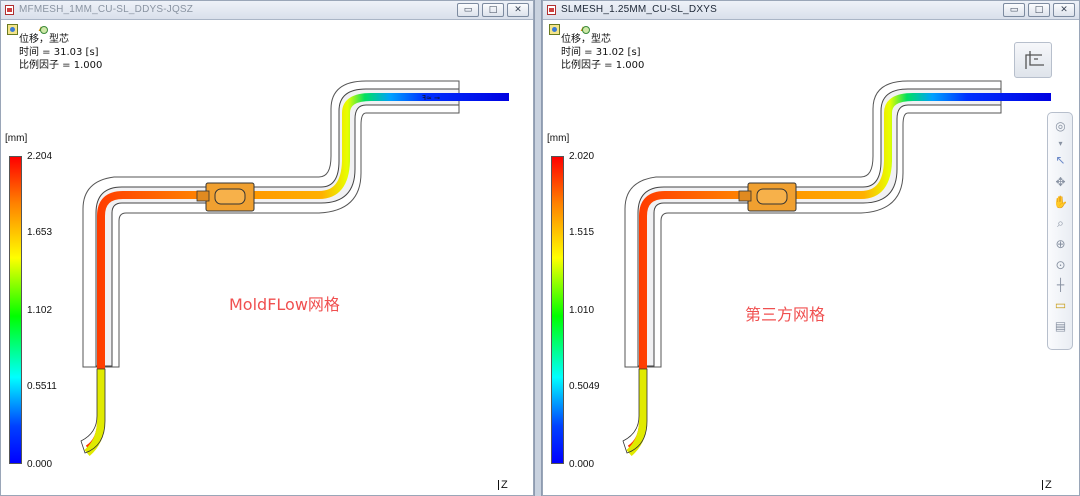 This screenshot has width=1080, height=496. I want to click on orbit-ring-icon: ◎, so click(1060, 126).